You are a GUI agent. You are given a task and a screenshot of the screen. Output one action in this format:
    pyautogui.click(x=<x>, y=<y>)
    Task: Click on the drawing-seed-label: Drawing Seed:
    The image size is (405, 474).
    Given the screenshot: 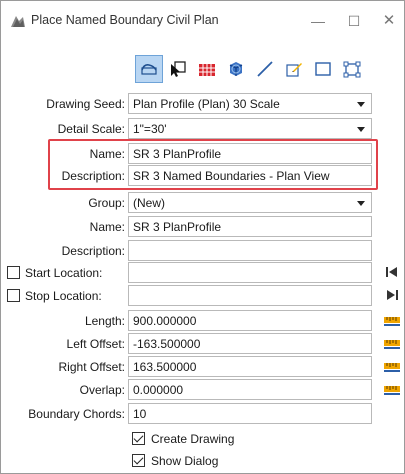 What is the action you would take?
    pyautogui.click(x=85, y=104)
    